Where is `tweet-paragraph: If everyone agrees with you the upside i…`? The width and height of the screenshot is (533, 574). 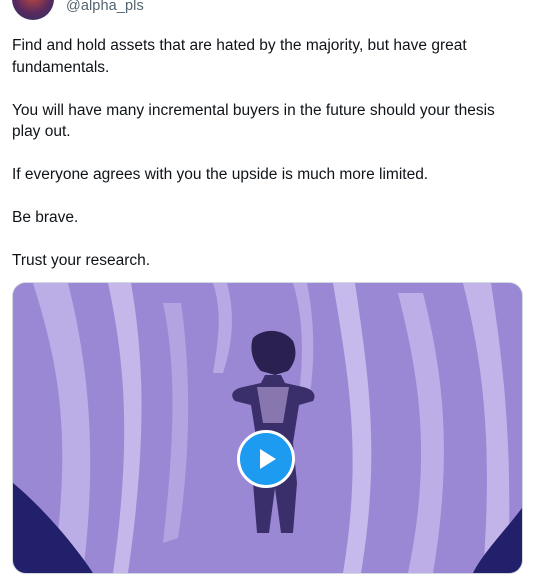
tweet-paragraph: If everyone agrees with you the upside i… is located at coordinates (220, 174).